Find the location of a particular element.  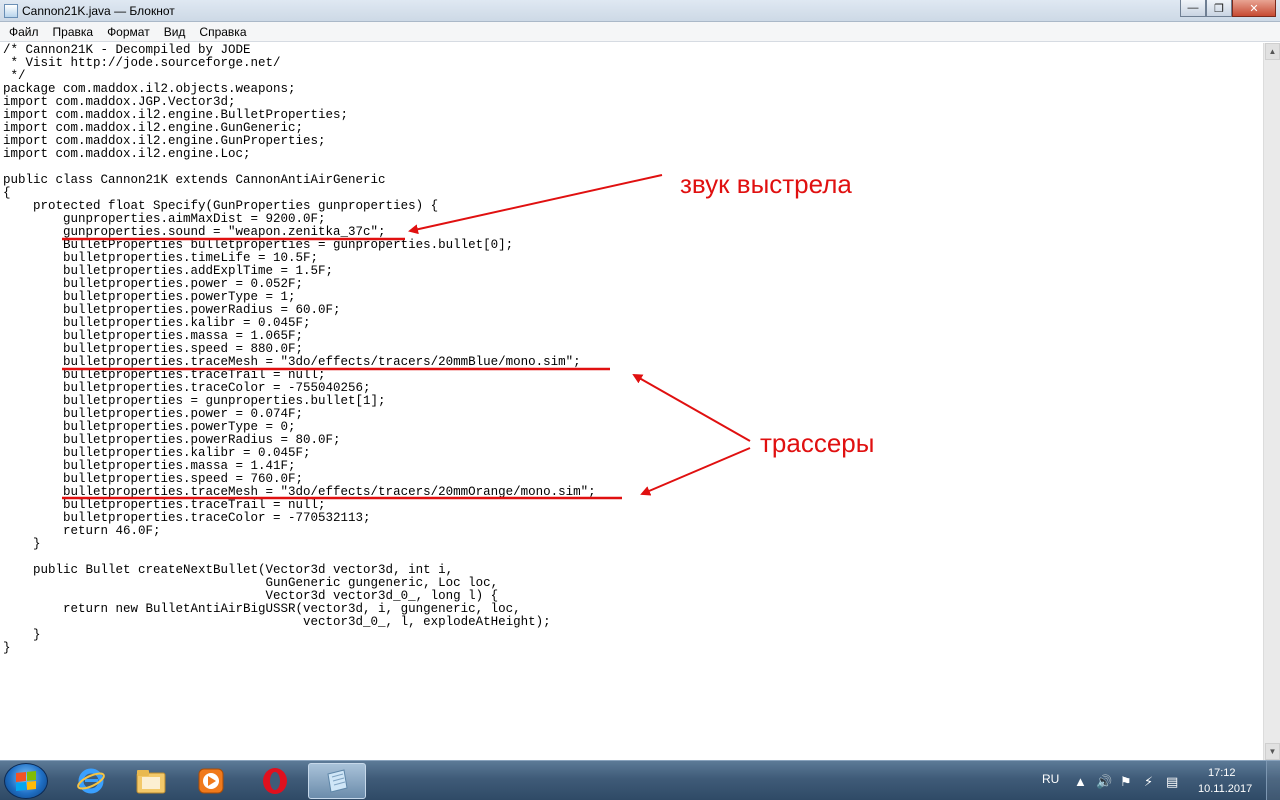

menu-view: Вид is located at coordinates (175, 32).